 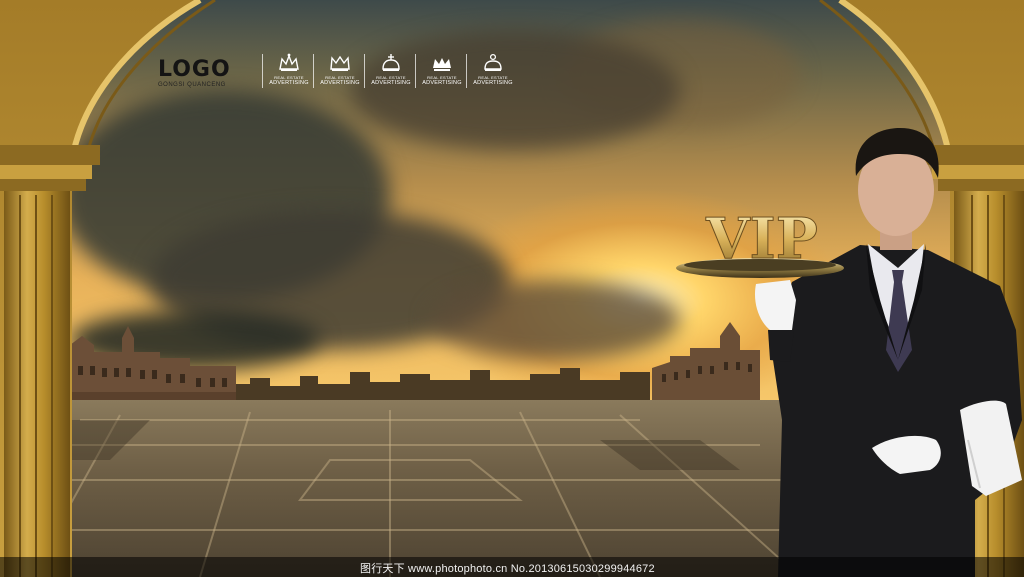 I want to click on vip-emblem: VIP, so click(x=761, y=239).